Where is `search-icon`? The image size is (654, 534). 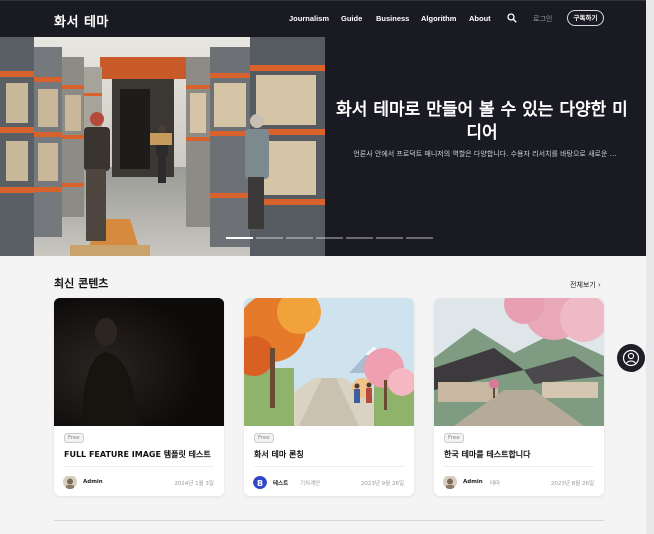
search-icon is located at coordinates (512, 18).